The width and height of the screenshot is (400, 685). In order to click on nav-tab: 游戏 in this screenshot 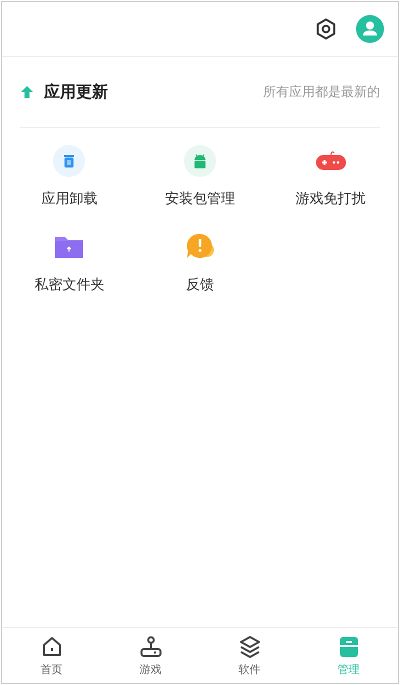, I will do `click(150, 655)`.